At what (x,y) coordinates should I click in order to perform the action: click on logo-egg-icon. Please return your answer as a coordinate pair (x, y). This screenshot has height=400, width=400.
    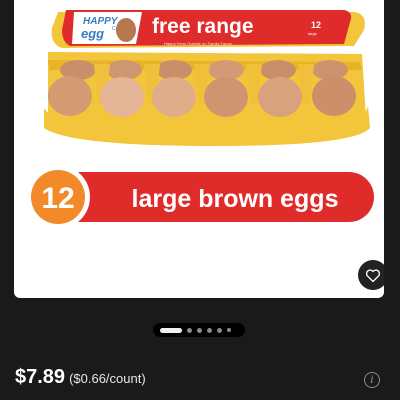
    Looking at the image, I should click on (126, 30).